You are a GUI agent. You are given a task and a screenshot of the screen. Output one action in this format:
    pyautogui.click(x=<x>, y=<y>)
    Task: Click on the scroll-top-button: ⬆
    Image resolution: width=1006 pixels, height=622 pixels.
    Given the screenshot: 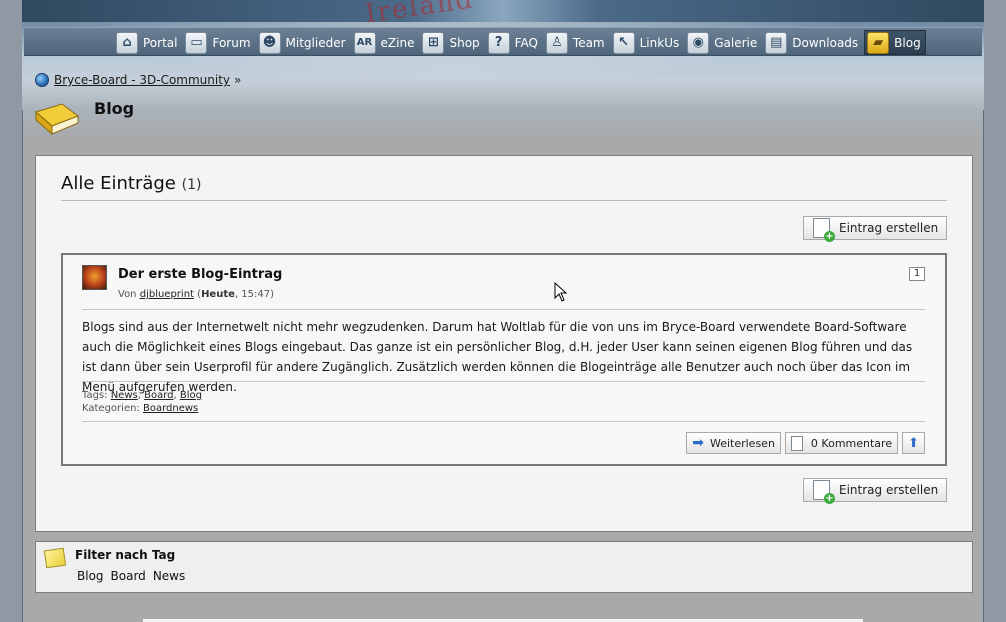 What is the action you would take?
    pyautogui.click(x=913, y=443)
    